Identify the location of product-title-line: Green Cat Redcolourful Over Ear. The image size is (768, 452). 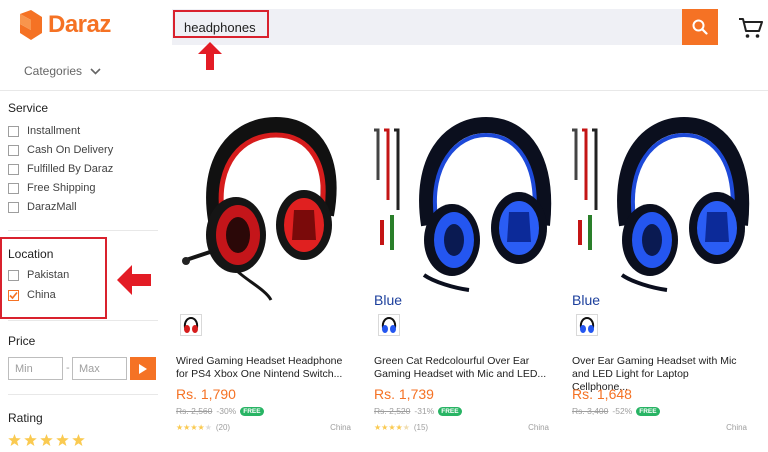
(452, 361).